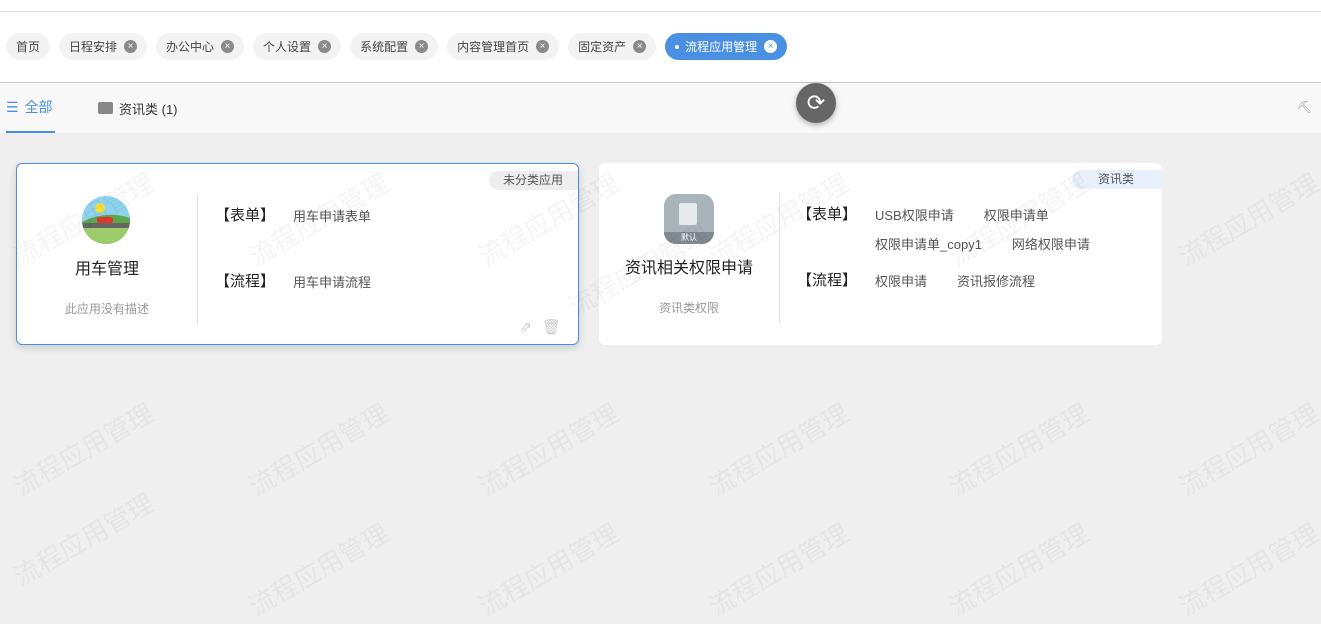 This screenshot has height=624, width=1321. Describe the element at coordinates (525, 327) in the screenshot. I see `share-icon: ⇗` at that location.